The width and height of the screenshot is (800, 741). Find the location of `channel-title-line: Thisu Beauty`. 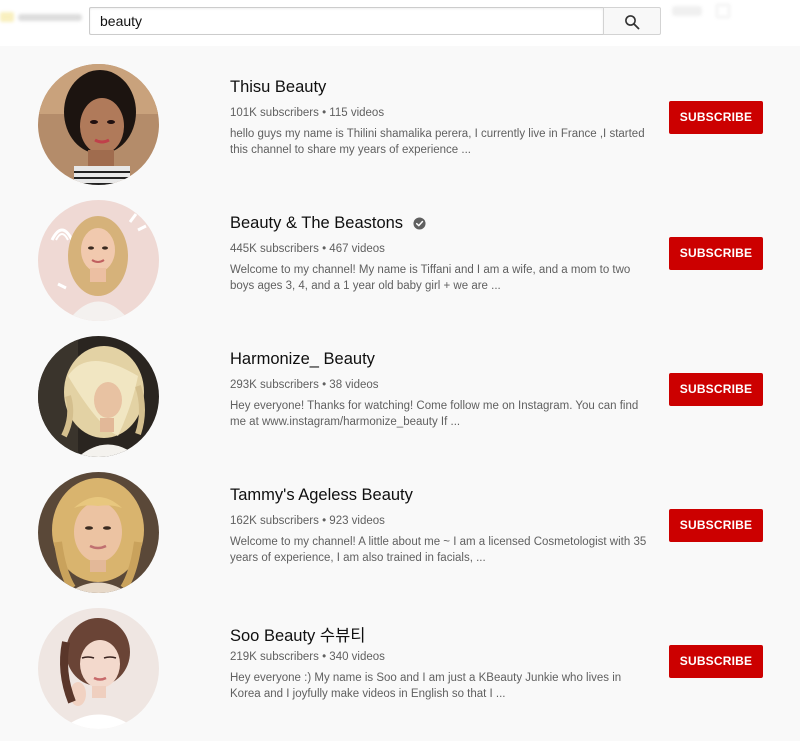

channel-title-line: Thisu Beauty is located at coordinates (278, 89).